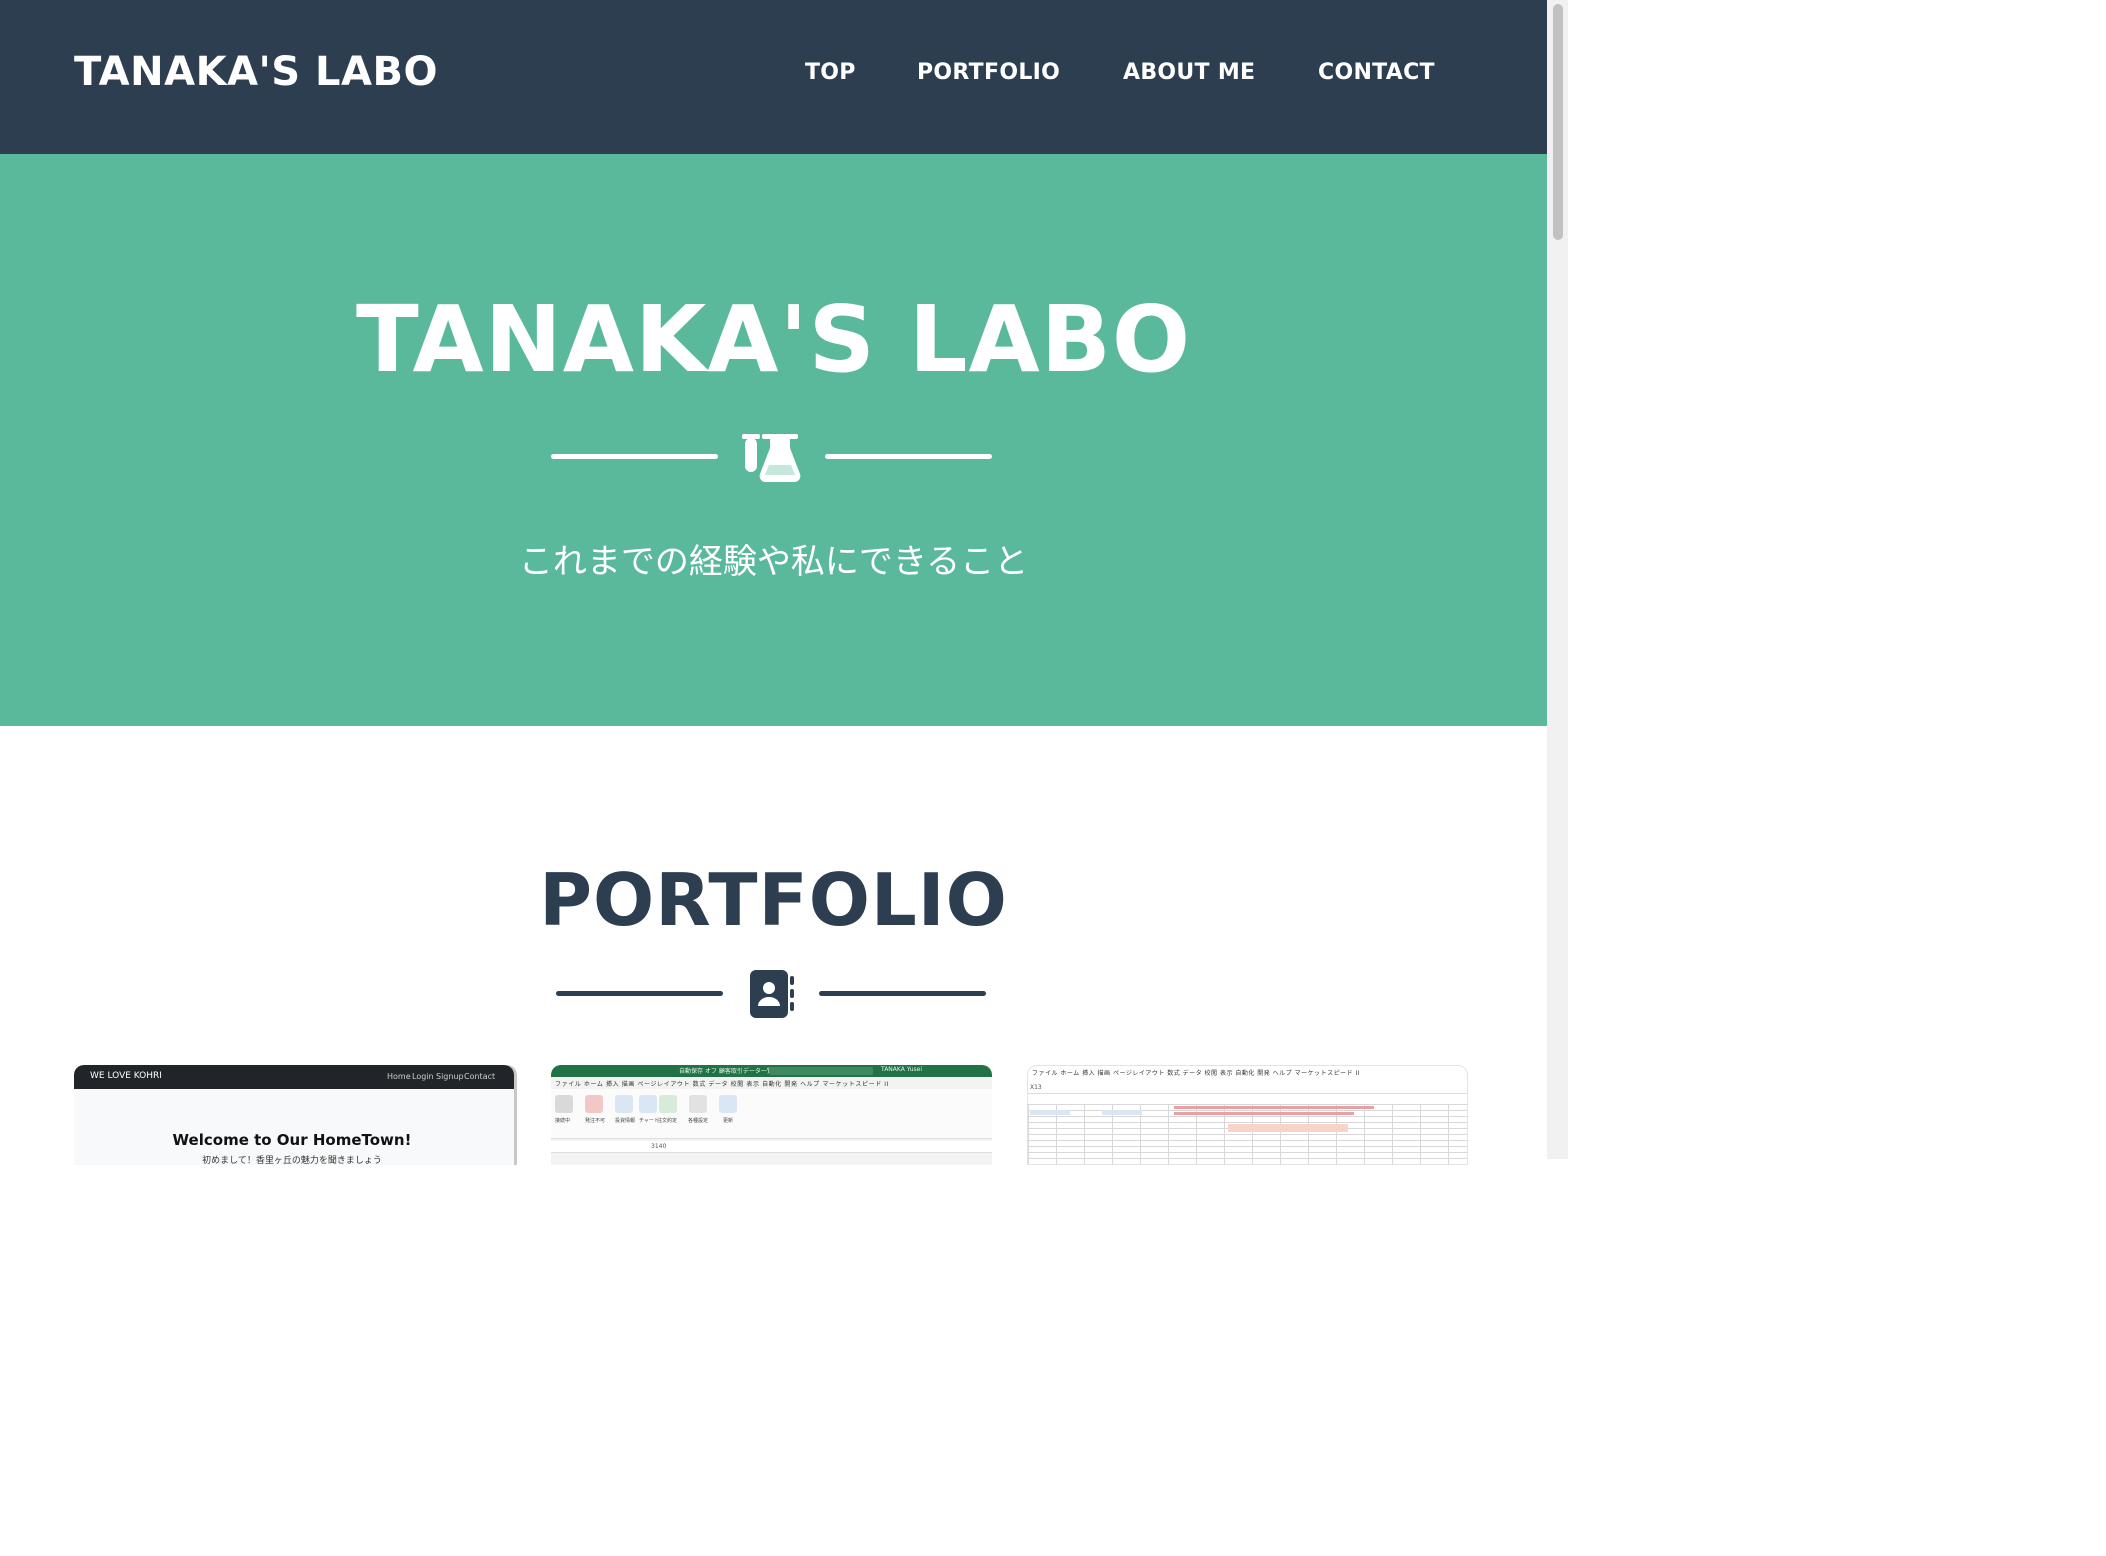 The height and width of the screenshot is (1556, 2106). I want to click on order-icon, so click(668, 1104).